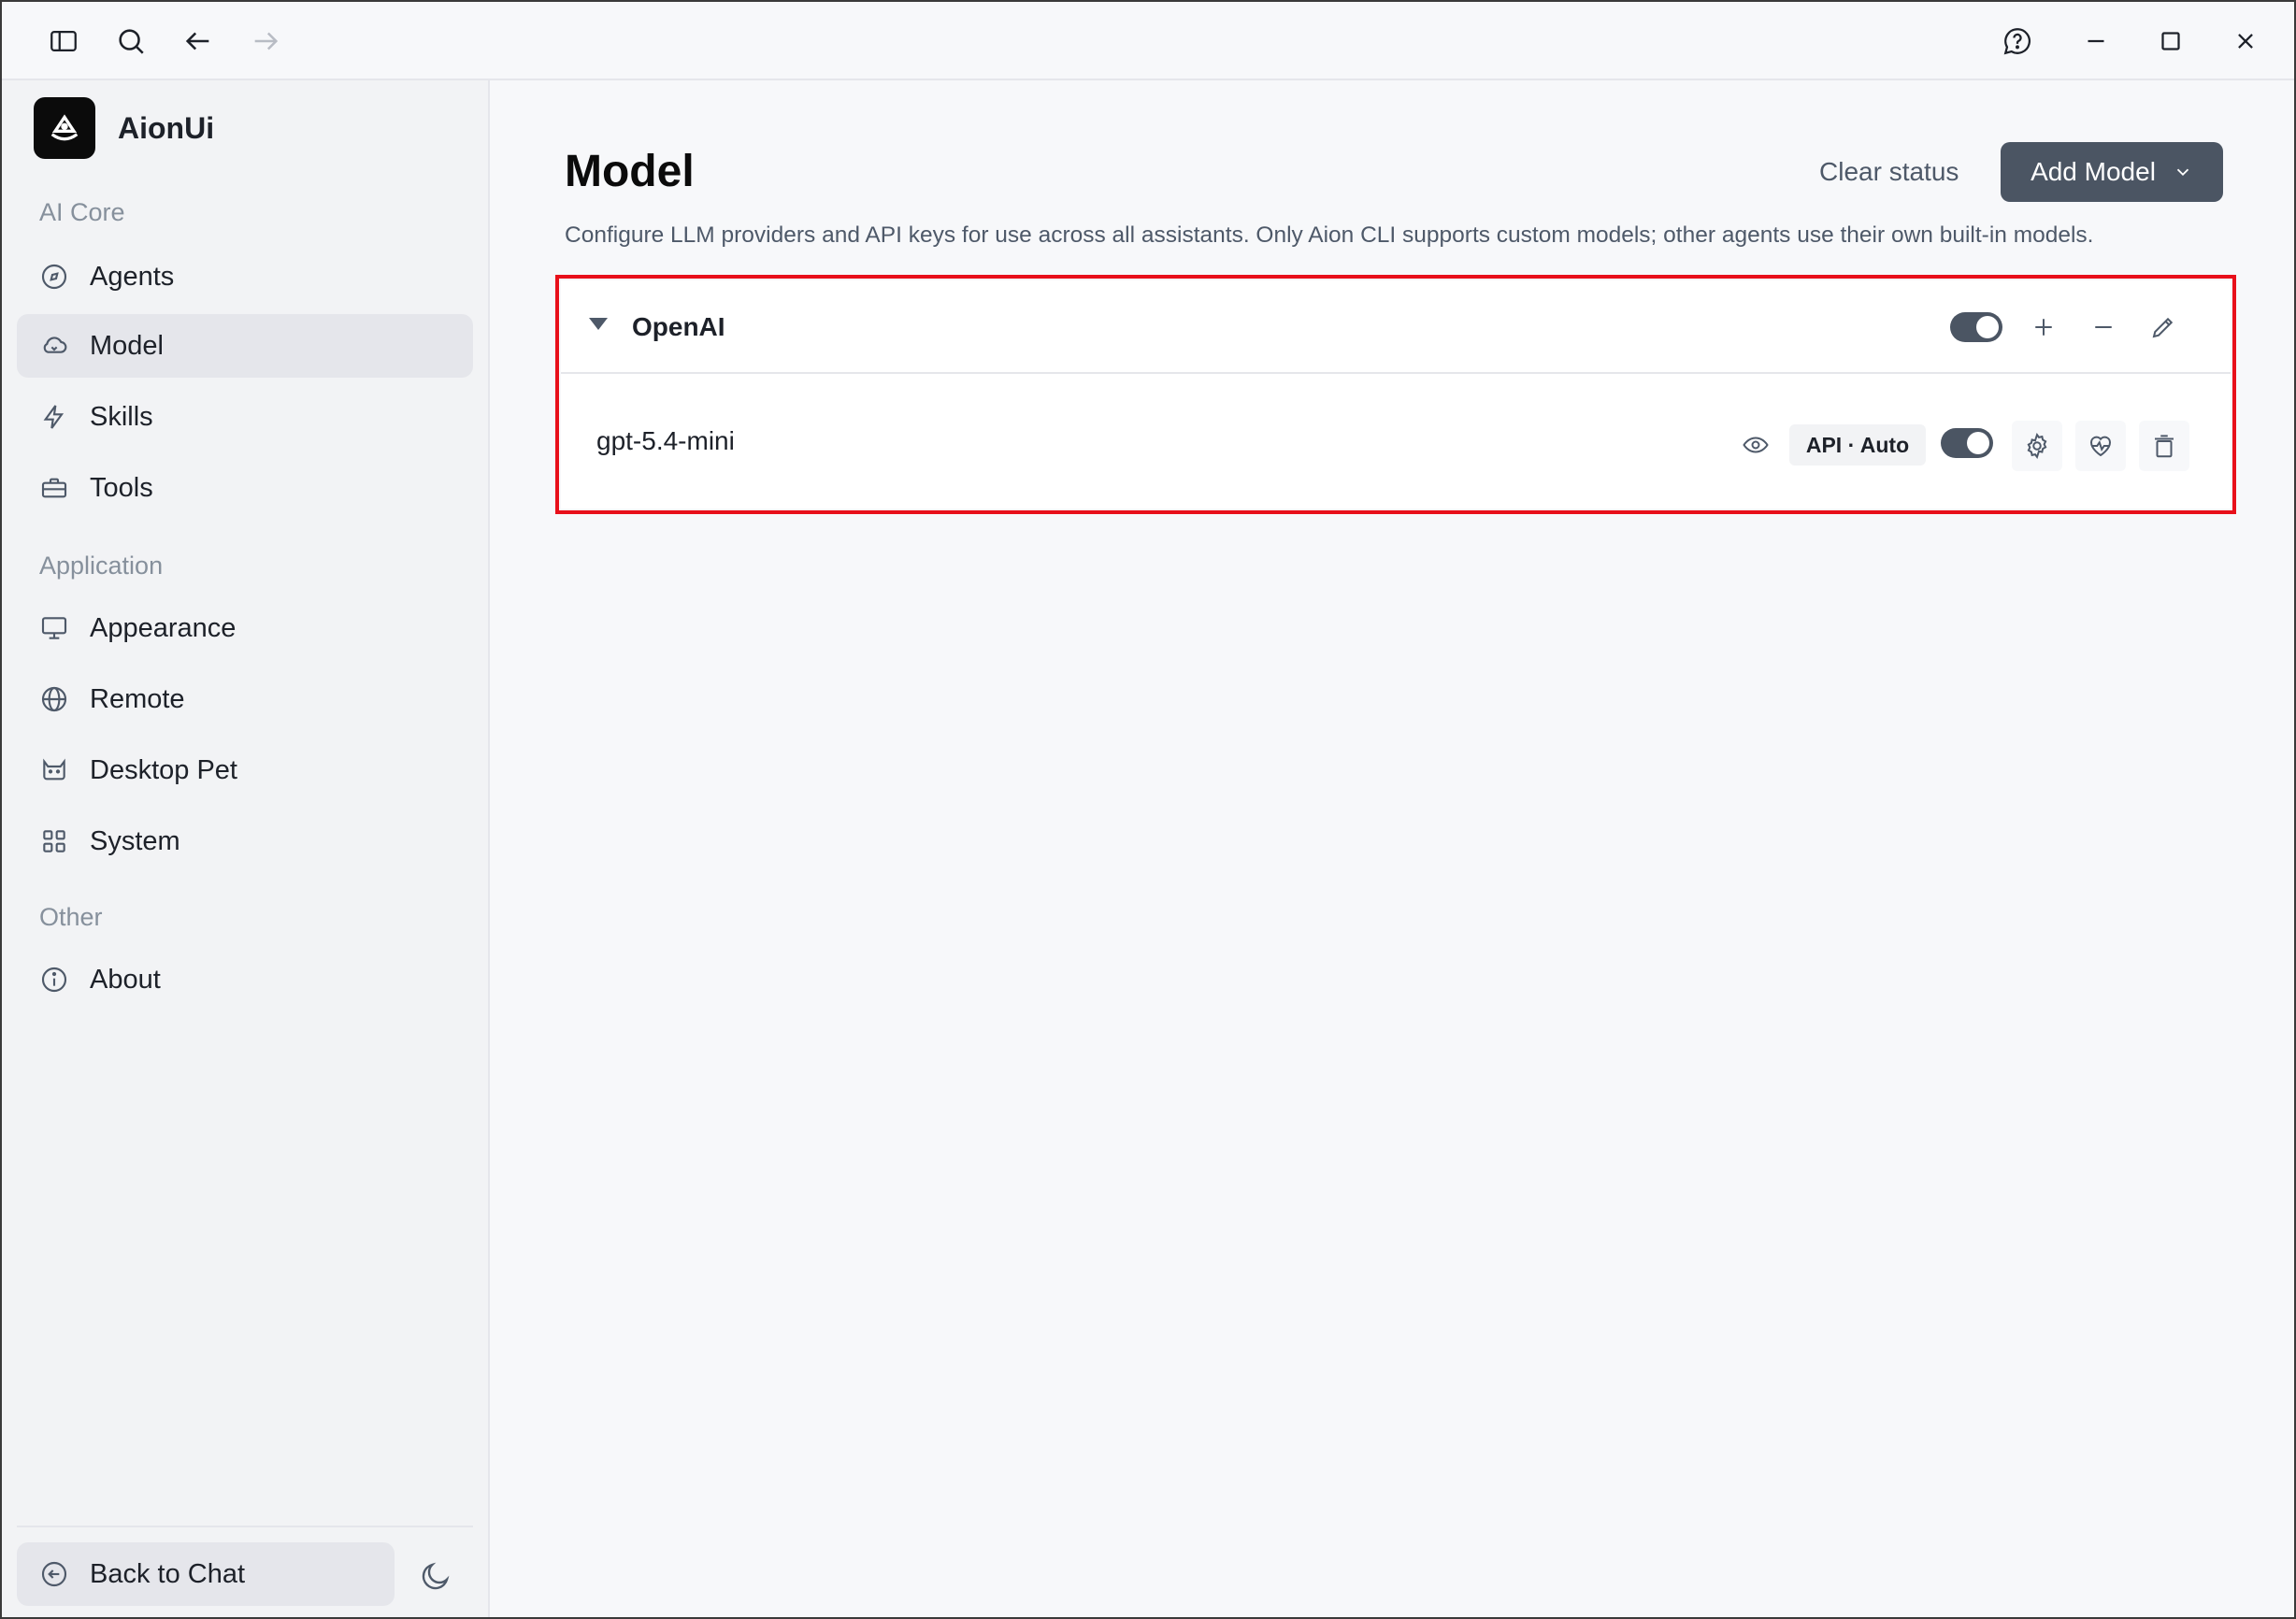 This screenshot has height=1619, width=2296. I want to click on section-label-ai-core: AI Core, so click(82, 212).